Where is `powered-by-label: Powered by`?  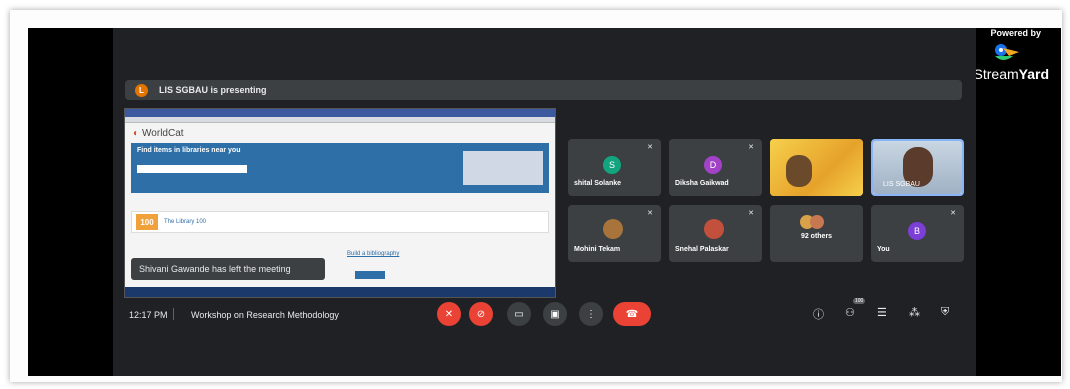 powered-by-label: Powered by is located at coordinates (1015, 33).